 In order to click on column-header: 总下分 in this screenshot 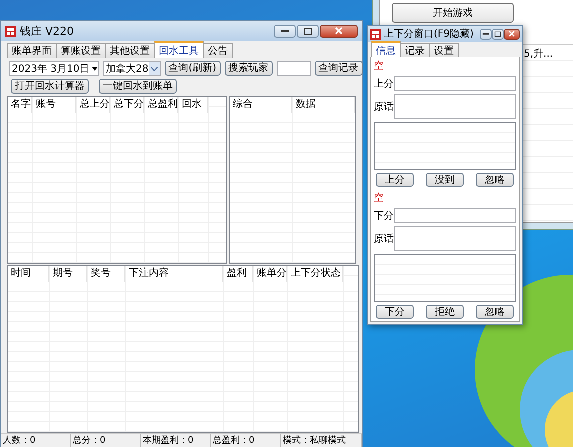, I will do `click(127, 105)`.